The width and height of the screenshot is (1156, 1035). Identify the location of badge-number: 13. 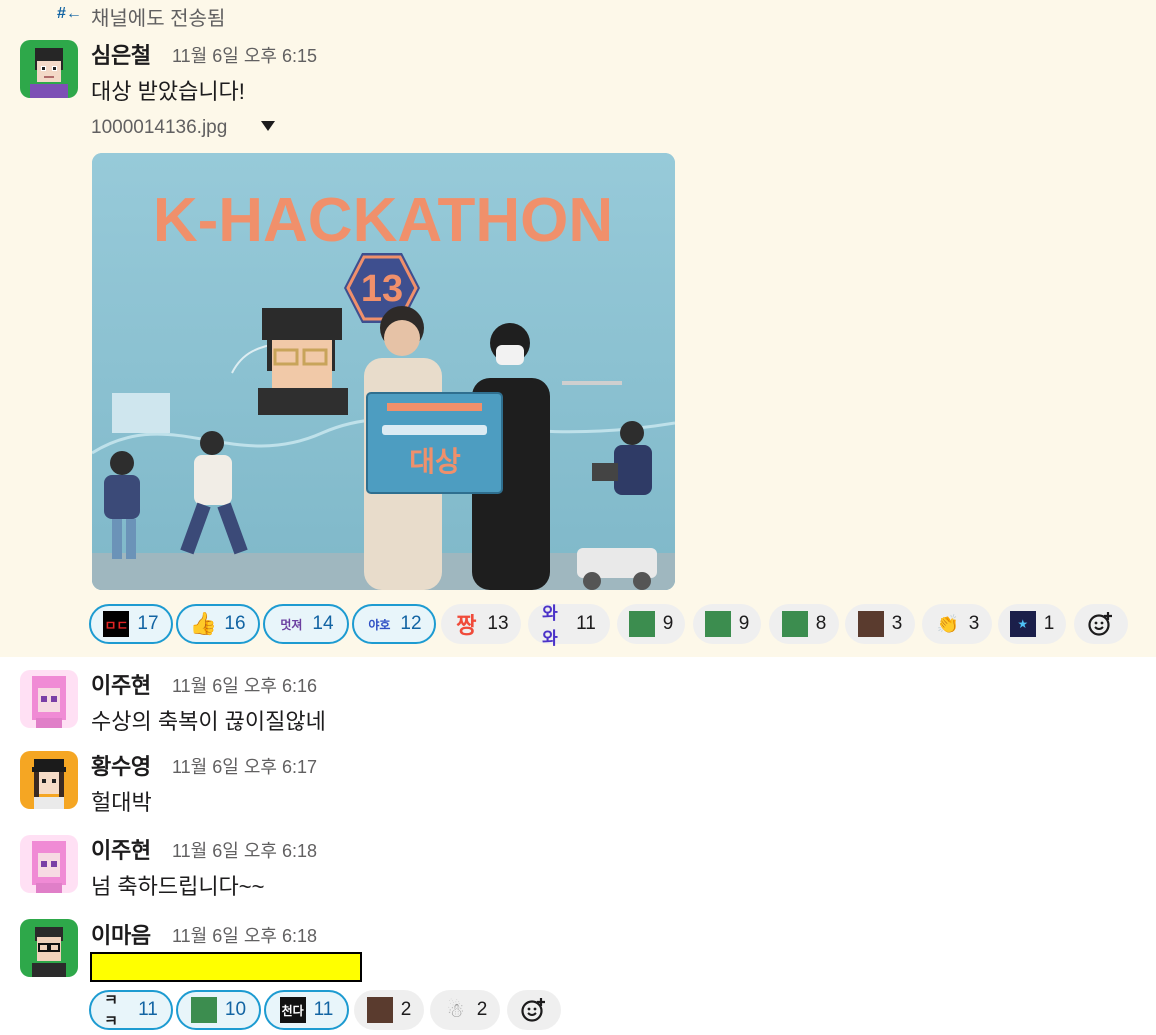
(382, 289).